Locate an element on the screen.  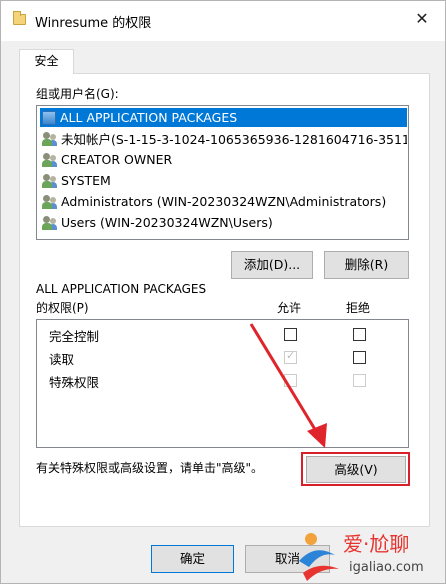
watermark-url: igaliao.com is located at coordinates (386, 567).